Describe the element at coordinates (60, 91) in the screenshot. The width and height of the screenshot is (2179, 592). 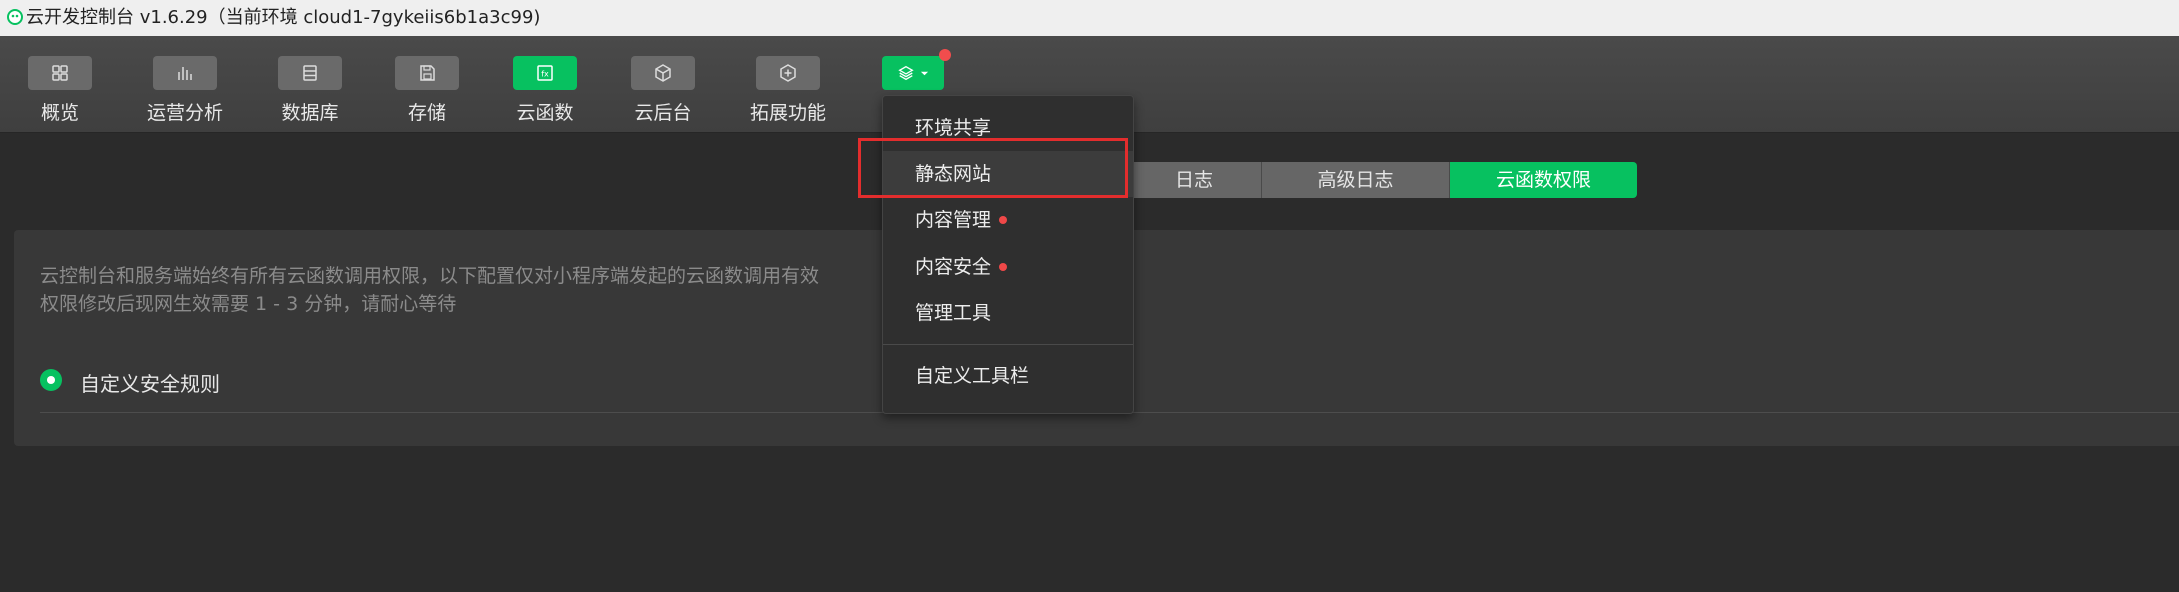
I see `toolbar-item-overview: 概览` at that location.